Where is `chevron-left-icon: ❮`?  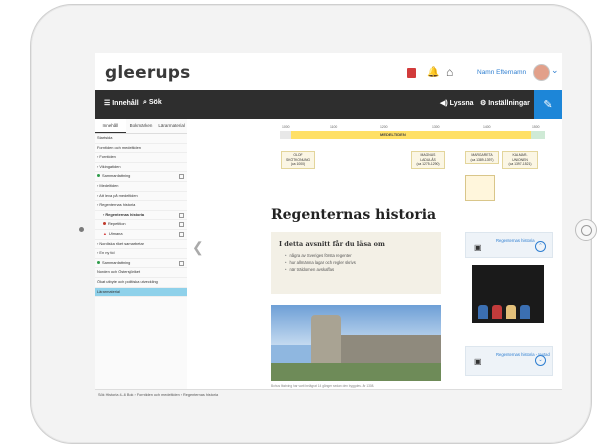 chevron-left-icon: ❮ is located at coordinates (198, 247).